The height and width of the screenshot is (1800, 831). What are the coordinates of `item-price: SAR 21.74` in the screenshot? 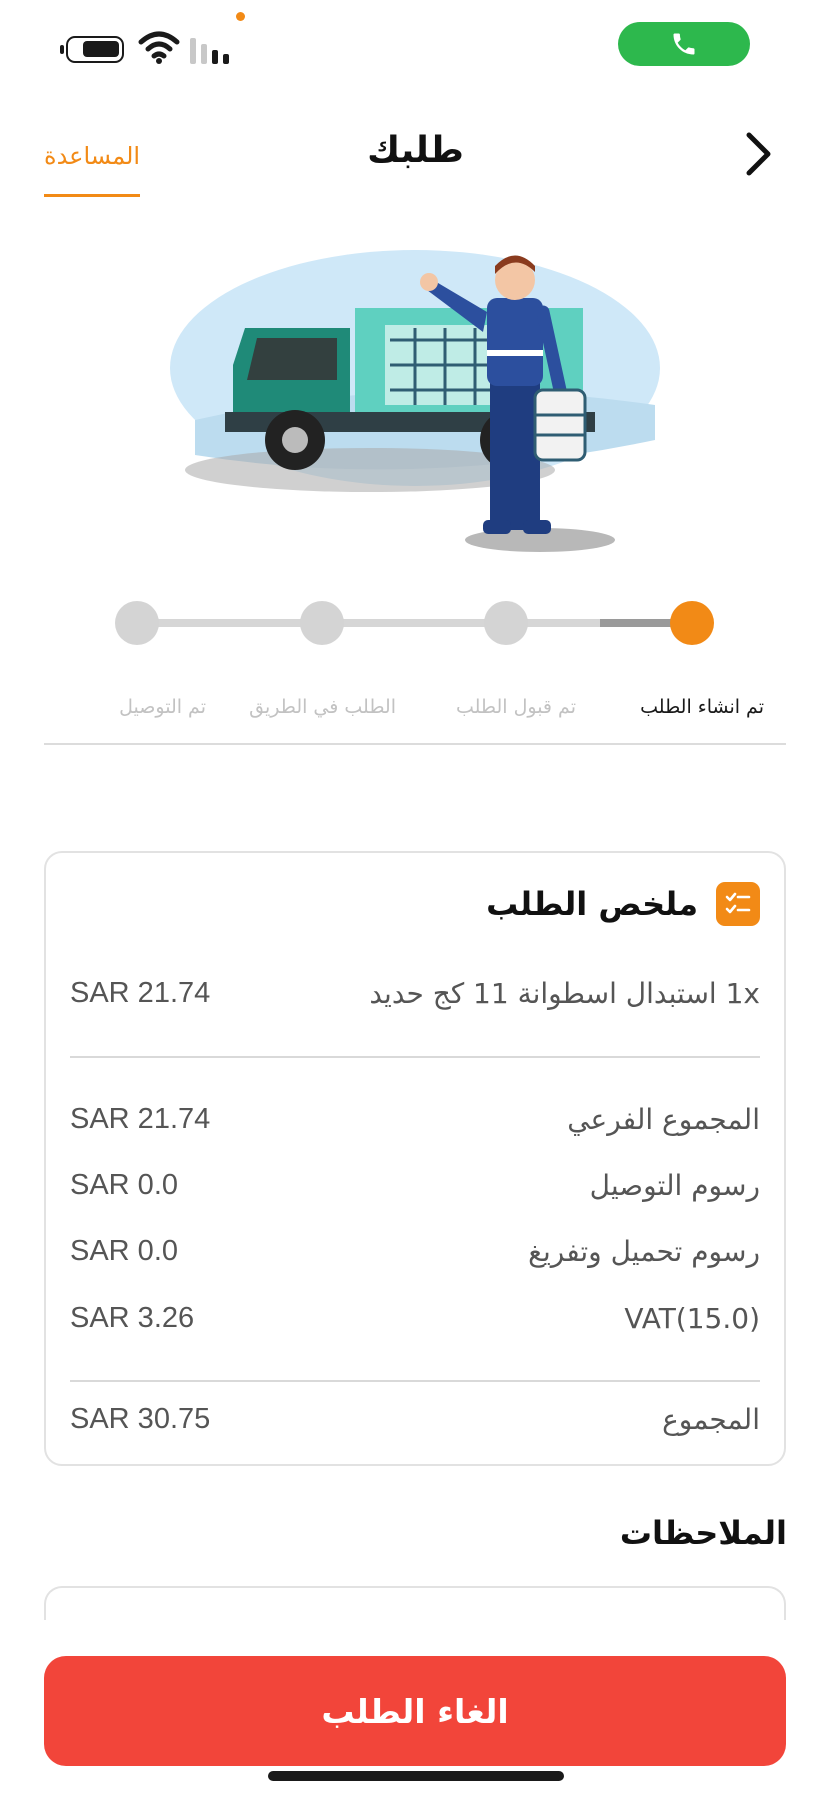 It's located at (140, 993).